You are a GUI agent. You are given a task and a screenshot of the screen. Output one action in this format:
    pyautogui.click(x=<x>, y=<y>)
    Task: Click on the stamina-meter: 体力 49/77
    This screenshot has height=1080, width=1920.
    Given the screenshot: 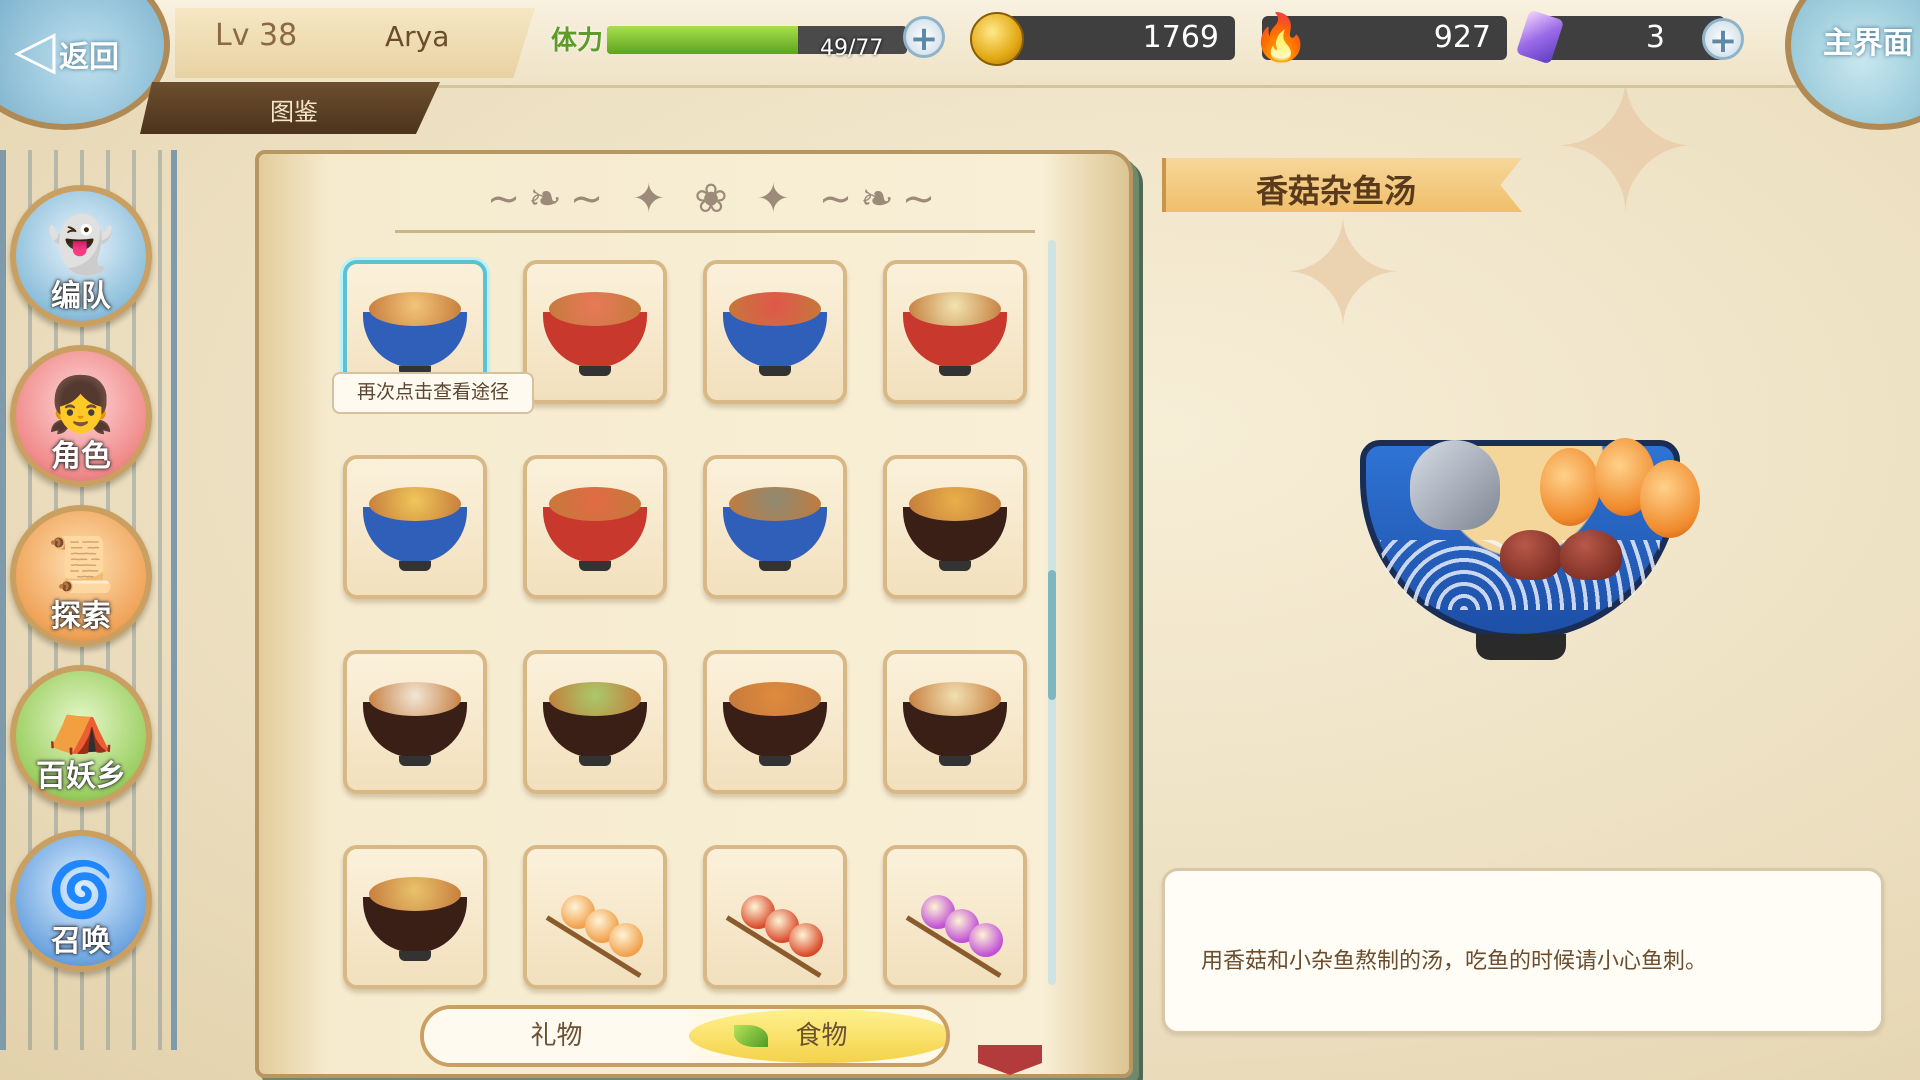 What is the action you would take?
    pyautogui.click(x=745, y=37)
    